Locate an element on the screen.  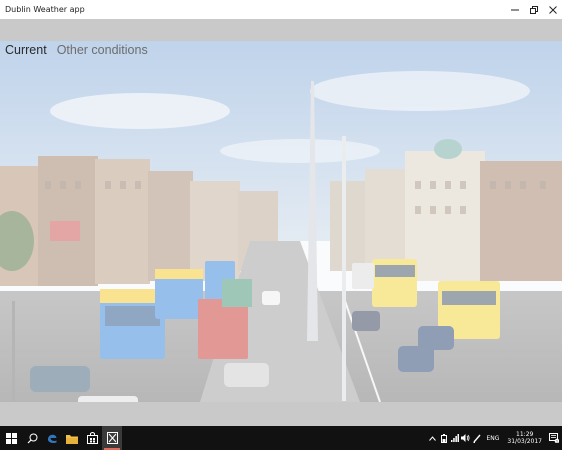
volume-button is located at coordinates (465, 438).